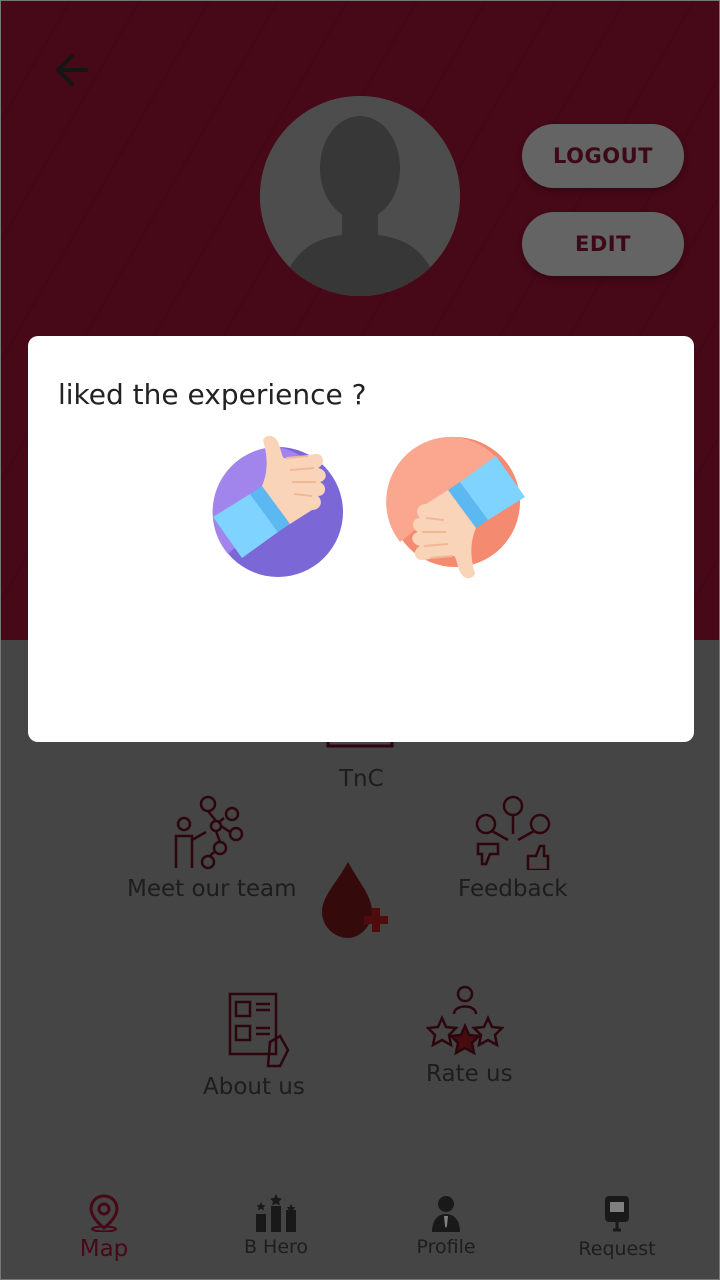 The height and width of the screenshot is (1280, 720). I want to click on dialog-title: liked the experience ?, so click(212, 394).